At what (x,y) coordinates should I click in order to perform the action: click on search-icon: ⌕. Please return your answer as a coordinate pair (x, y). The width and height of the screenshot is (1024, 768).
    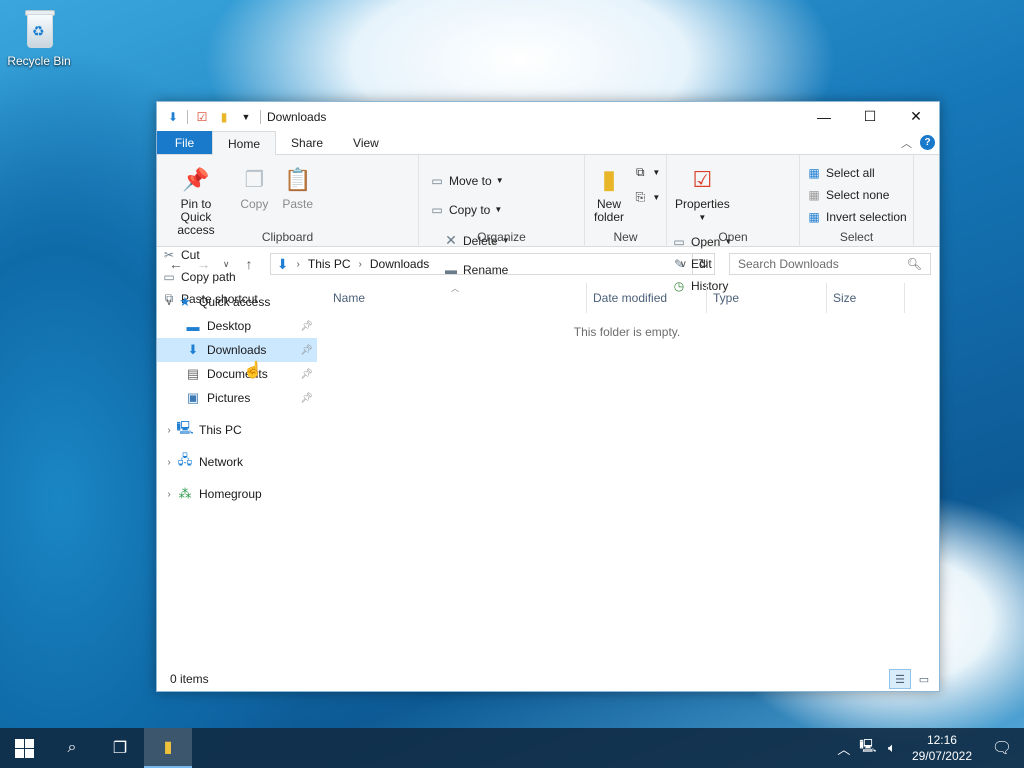
    Looking at the image, I should click on (72, 747).